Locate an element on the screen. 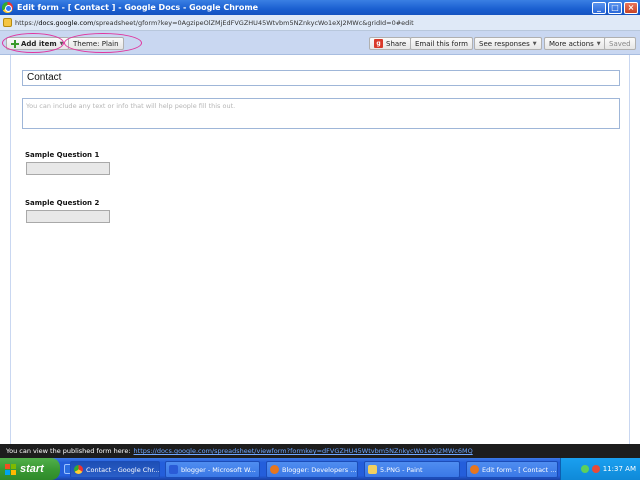 This screenshot has width=640, height=480. share-button: g Share is located at coordinates (390, 43).